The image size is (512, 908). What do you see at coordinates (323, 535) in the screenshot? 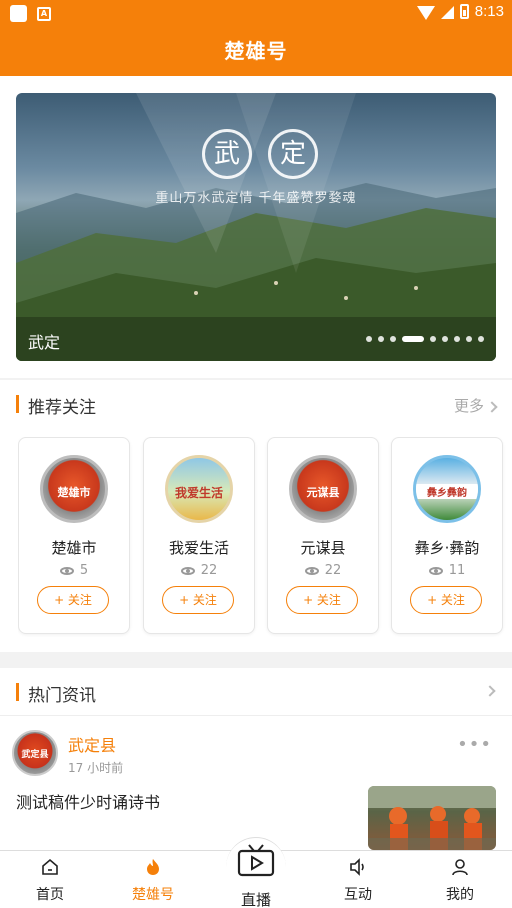
I see `account-card: 元谋县 元谋县 22 + 关注` at bounding box center [323, 535].